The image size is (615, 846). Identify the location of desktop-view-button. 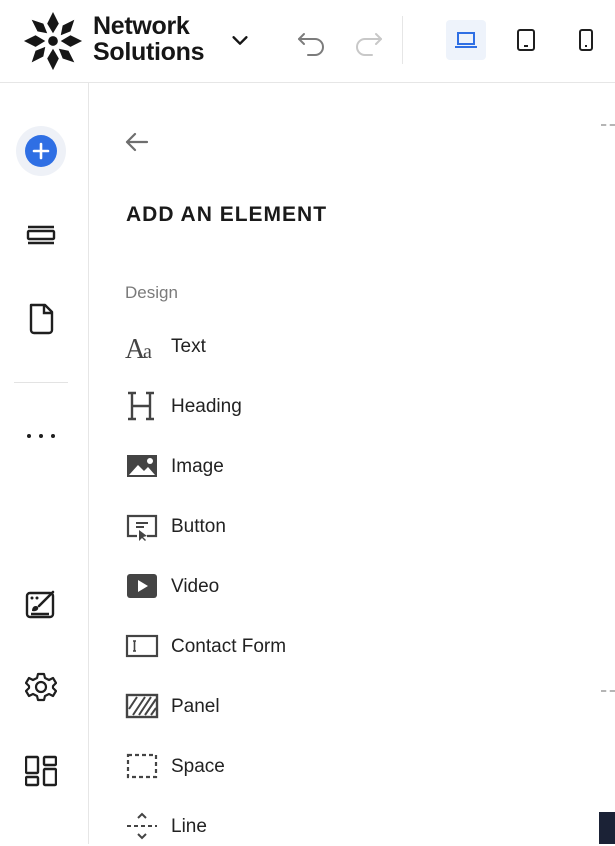
(466, 40).